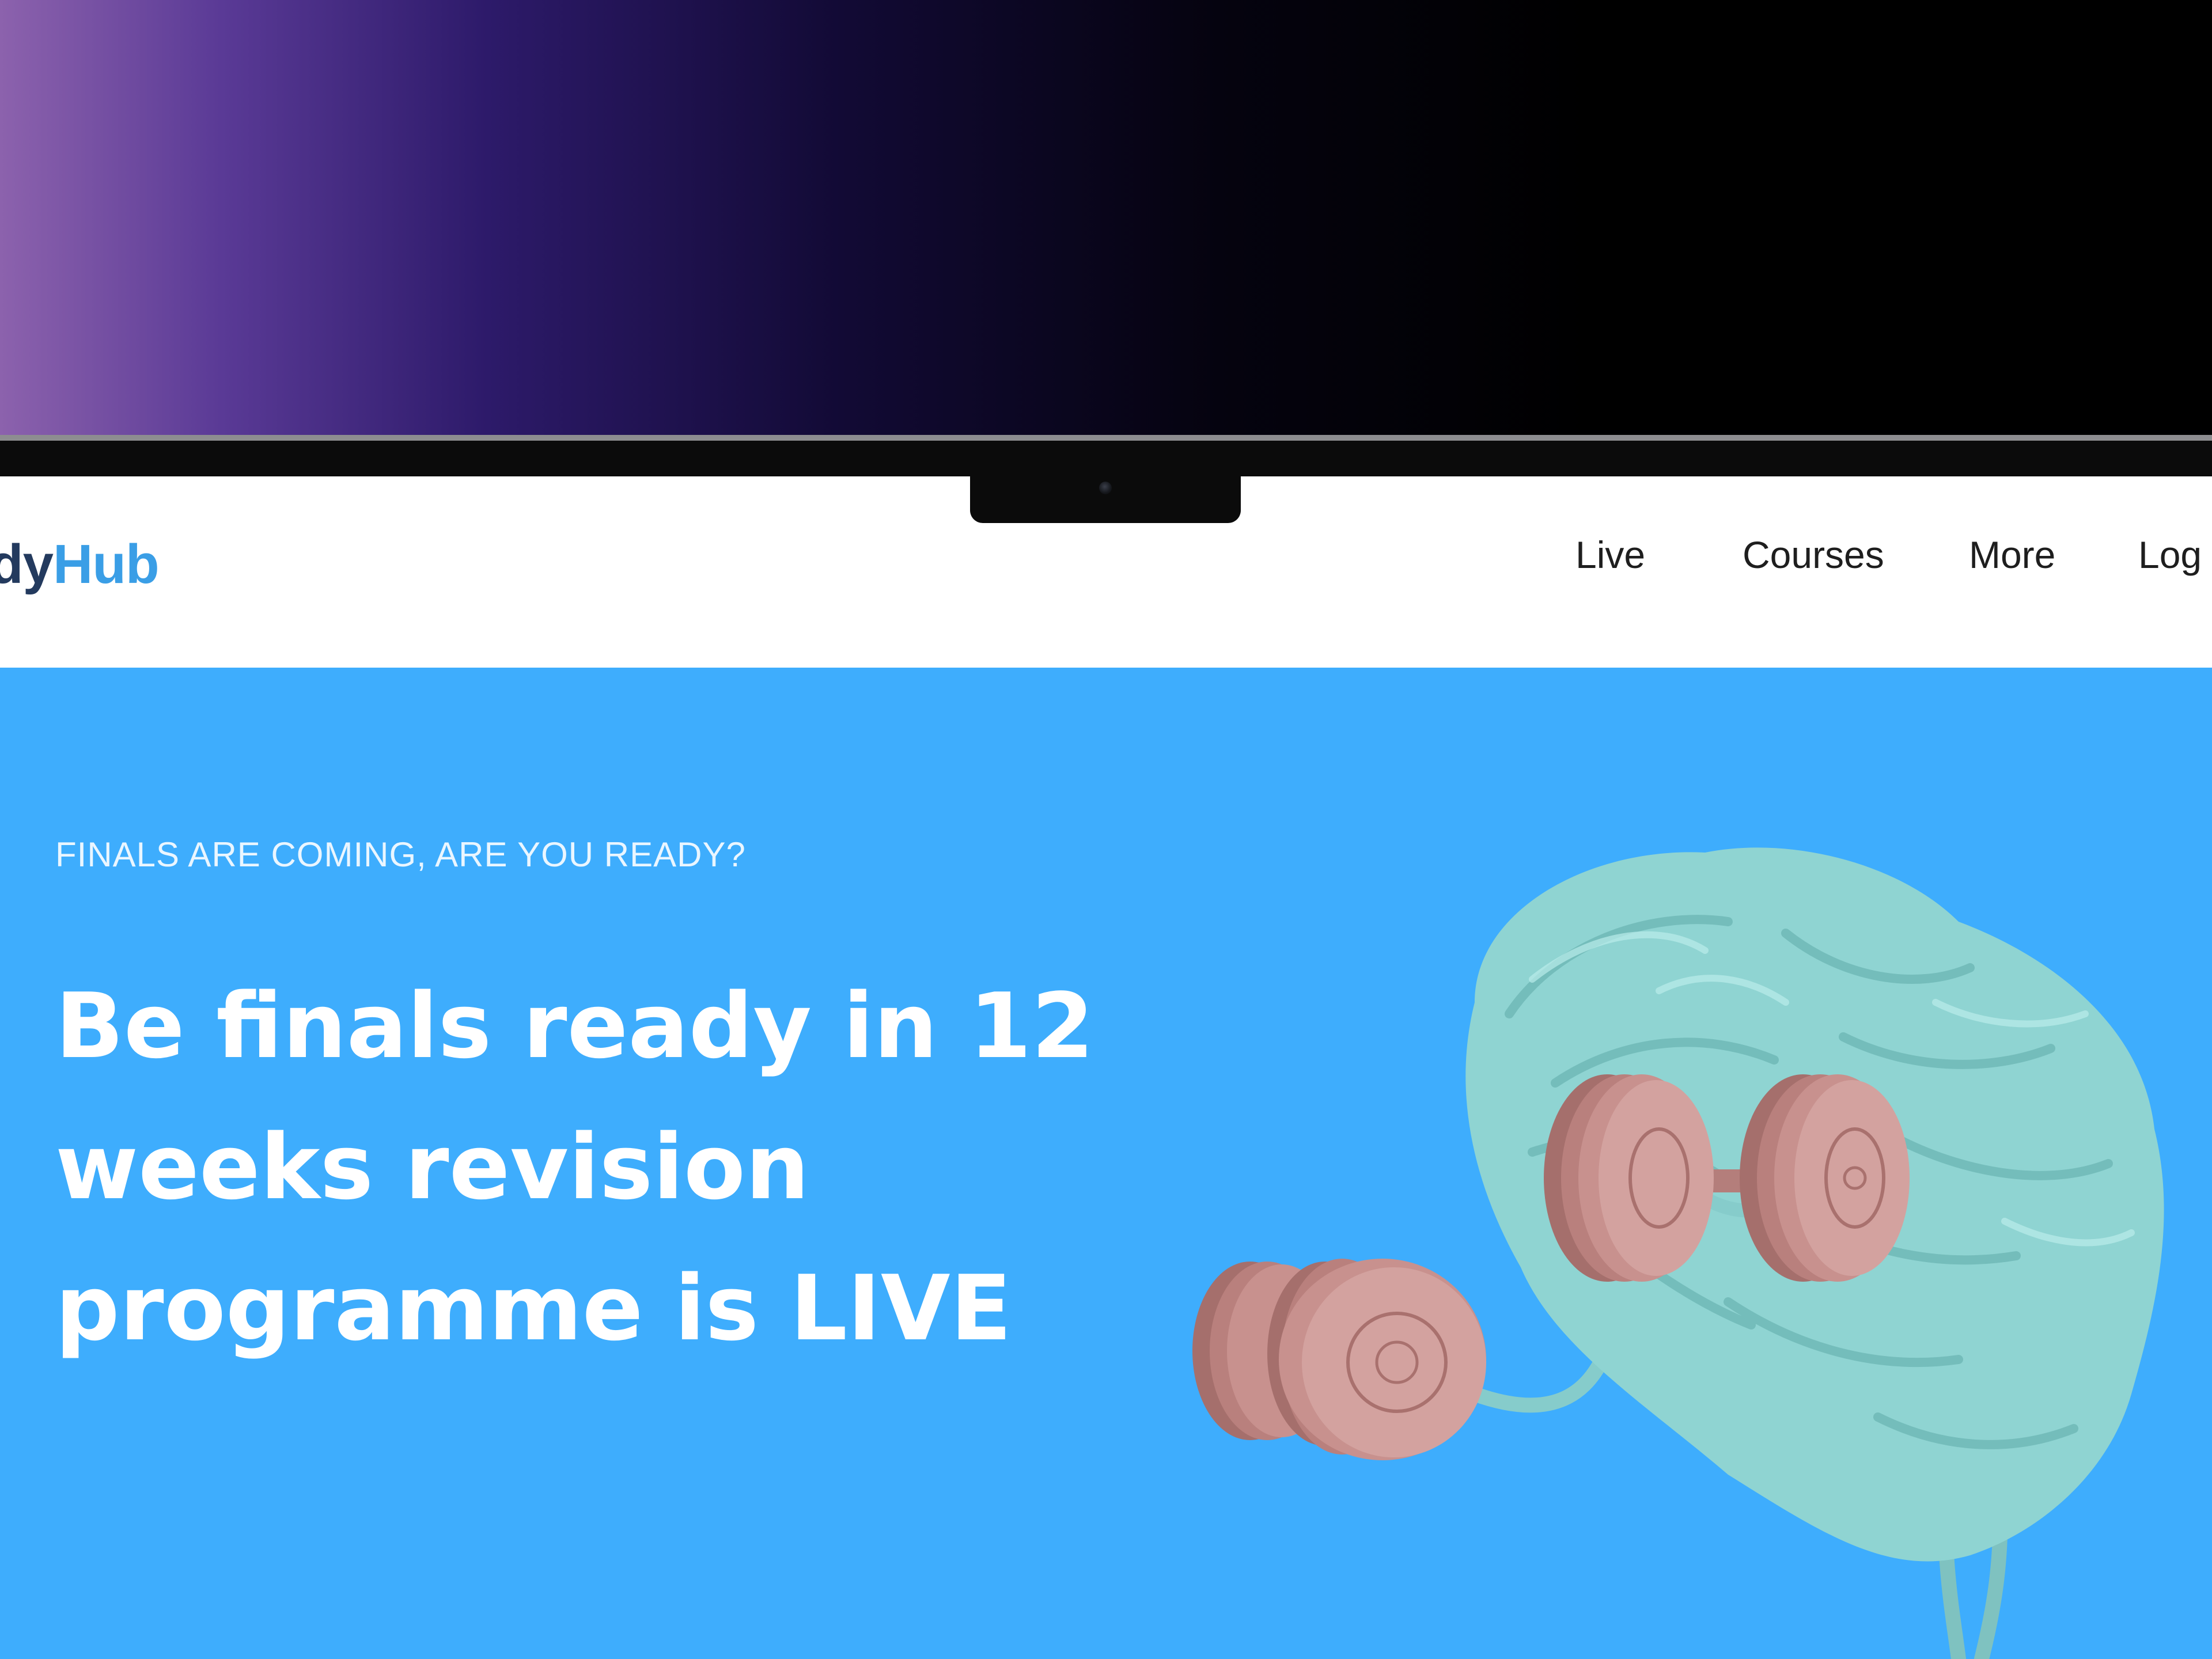  Describe the element at coordinates (2012, 555) in the screenshot. I see `nav-link-more: More` at that location.